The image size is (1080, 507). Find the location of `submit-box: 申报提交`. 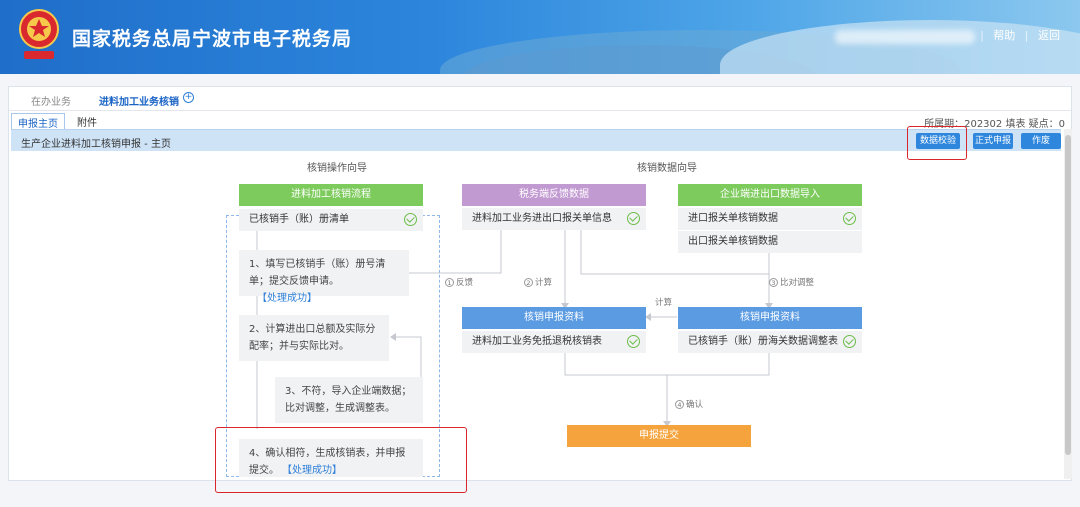

submit-box: 申报提交 is located at coordinates (659, 436).